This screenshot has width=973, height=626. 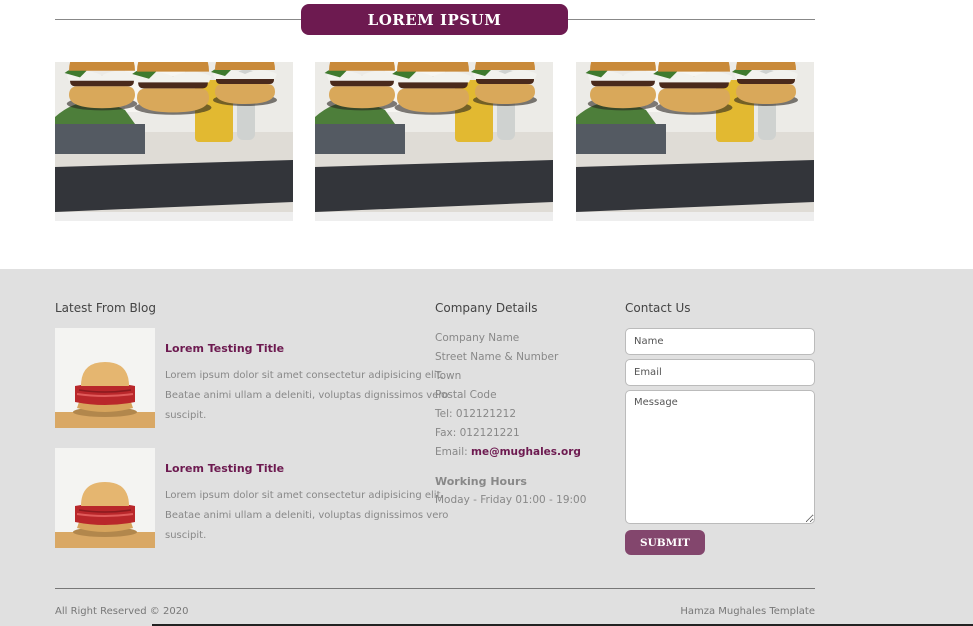 What do you see at coordinates (448, 376) in the screenshot?
I see `company-town: Town` at bounding box center [448, 376].